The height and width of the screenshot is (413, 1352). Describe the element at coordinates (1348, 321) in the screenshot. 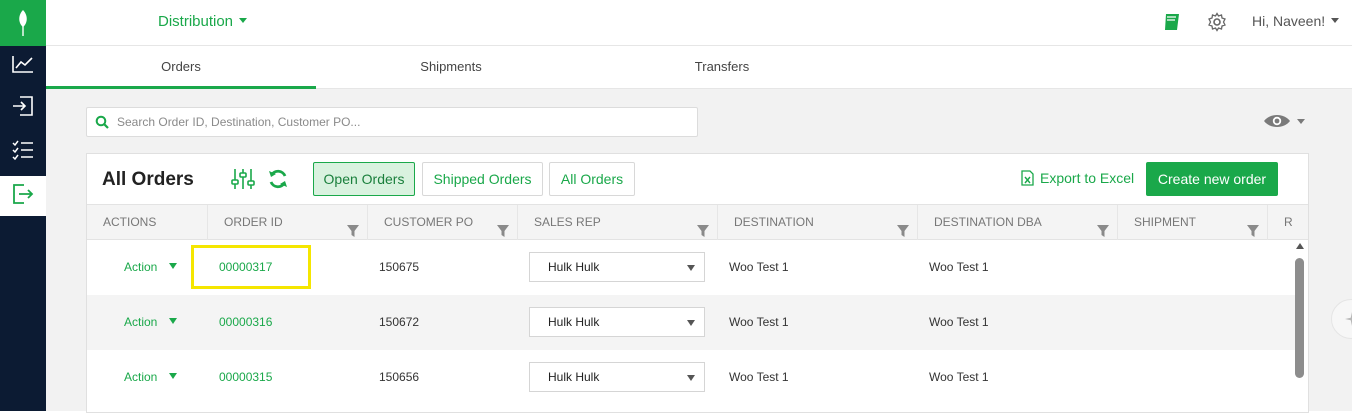

I see `sparkle-icon` at that location.